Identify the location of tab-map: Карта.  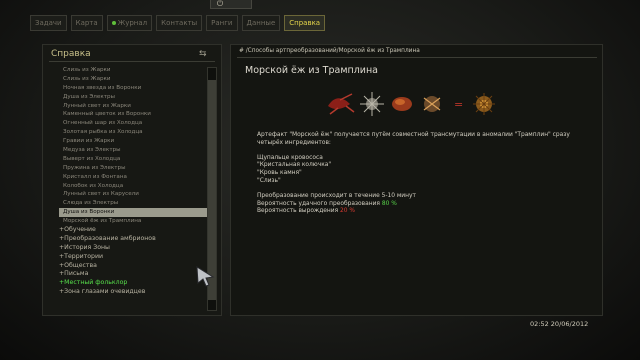
(86, 23).